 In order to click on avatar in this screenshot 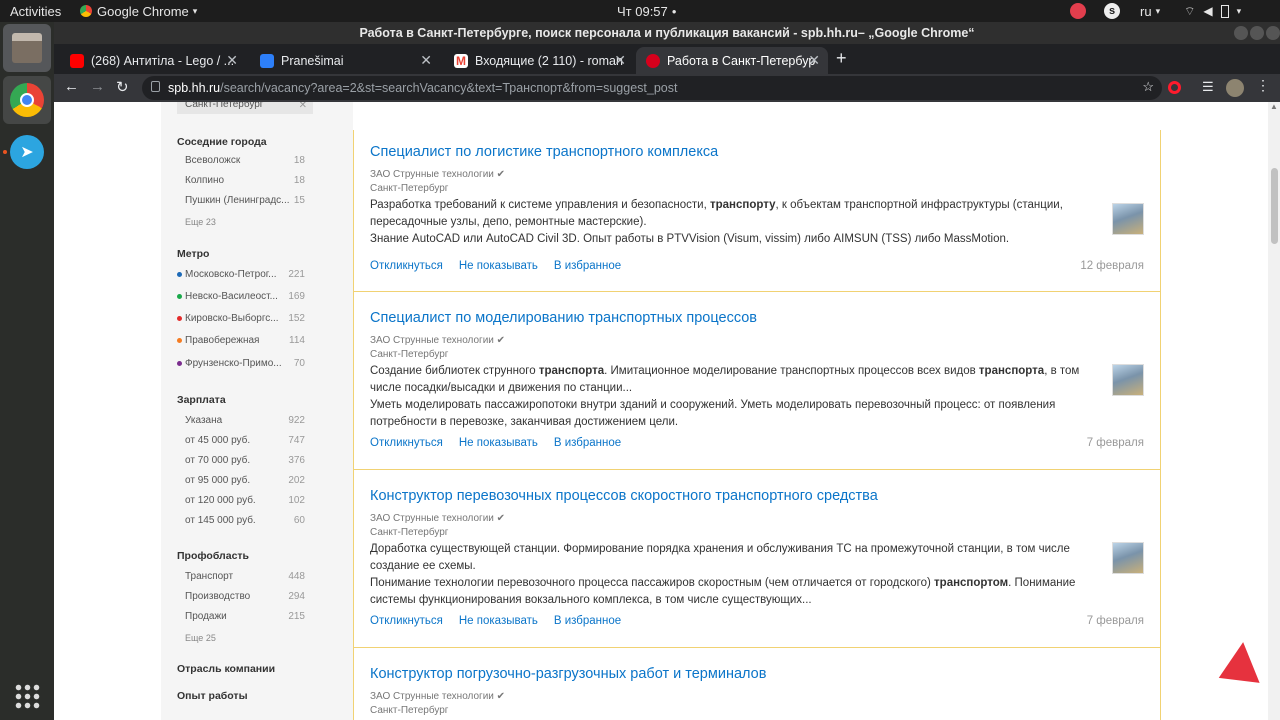, I will do `click(1235, 88)`.